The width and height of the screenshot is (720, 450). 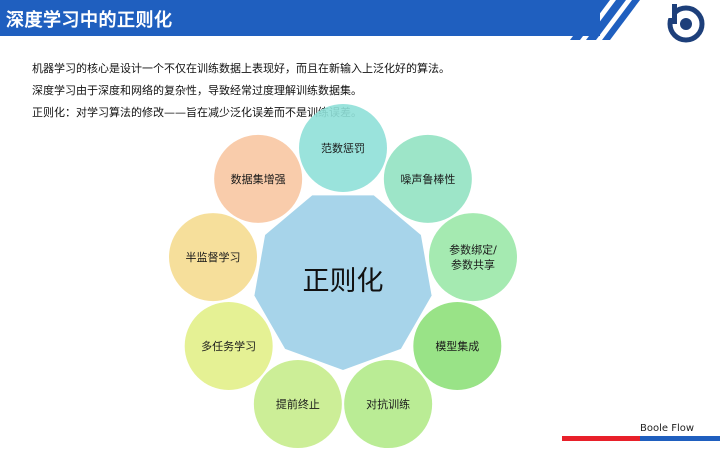 I want to click on petal-label: 提前终止, so click(x=298, y=404).